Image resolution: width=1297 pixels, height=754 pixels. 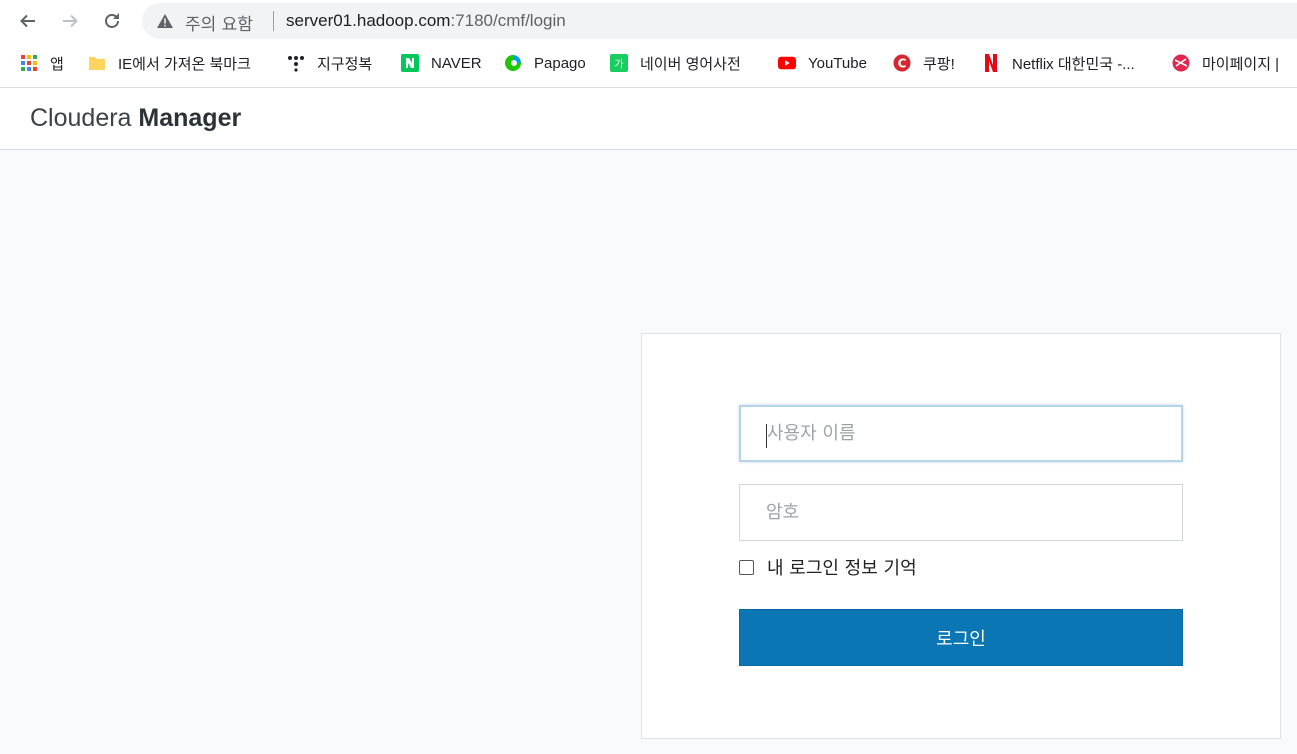 I want to click on cloudera-manager-logo: Cloudera Manager, so click(x=135, y=118).